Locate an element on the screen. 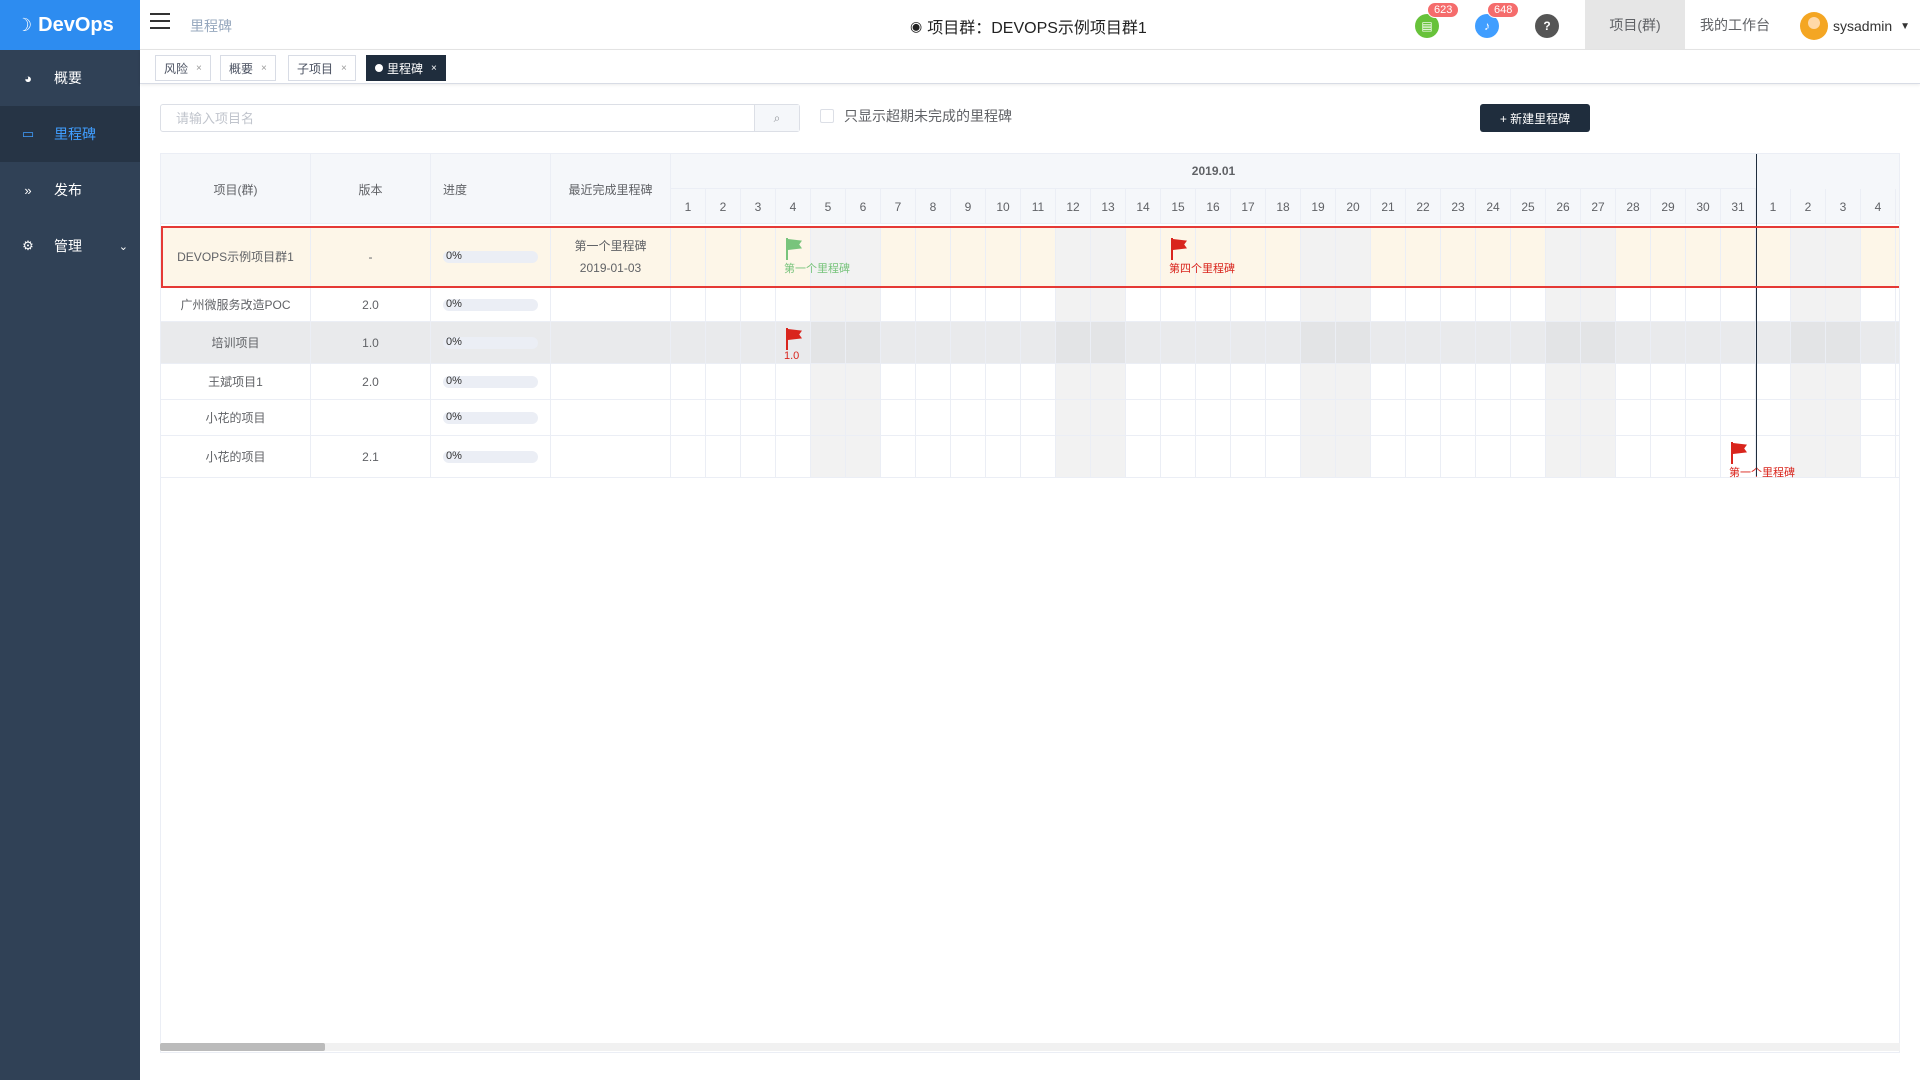 The height and width of the screenshot is (1080, 1920). sidebar-item-manage: ⚙ 管理 ⌄ is located at coordinates (70, 246).